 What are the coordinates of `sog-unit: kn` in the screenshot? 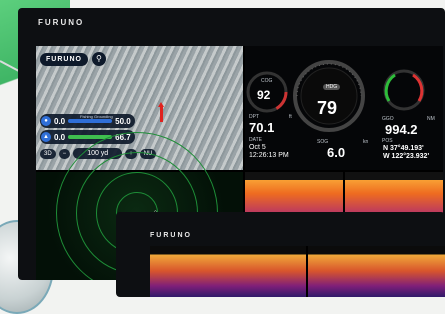 It's located at (366, 142).